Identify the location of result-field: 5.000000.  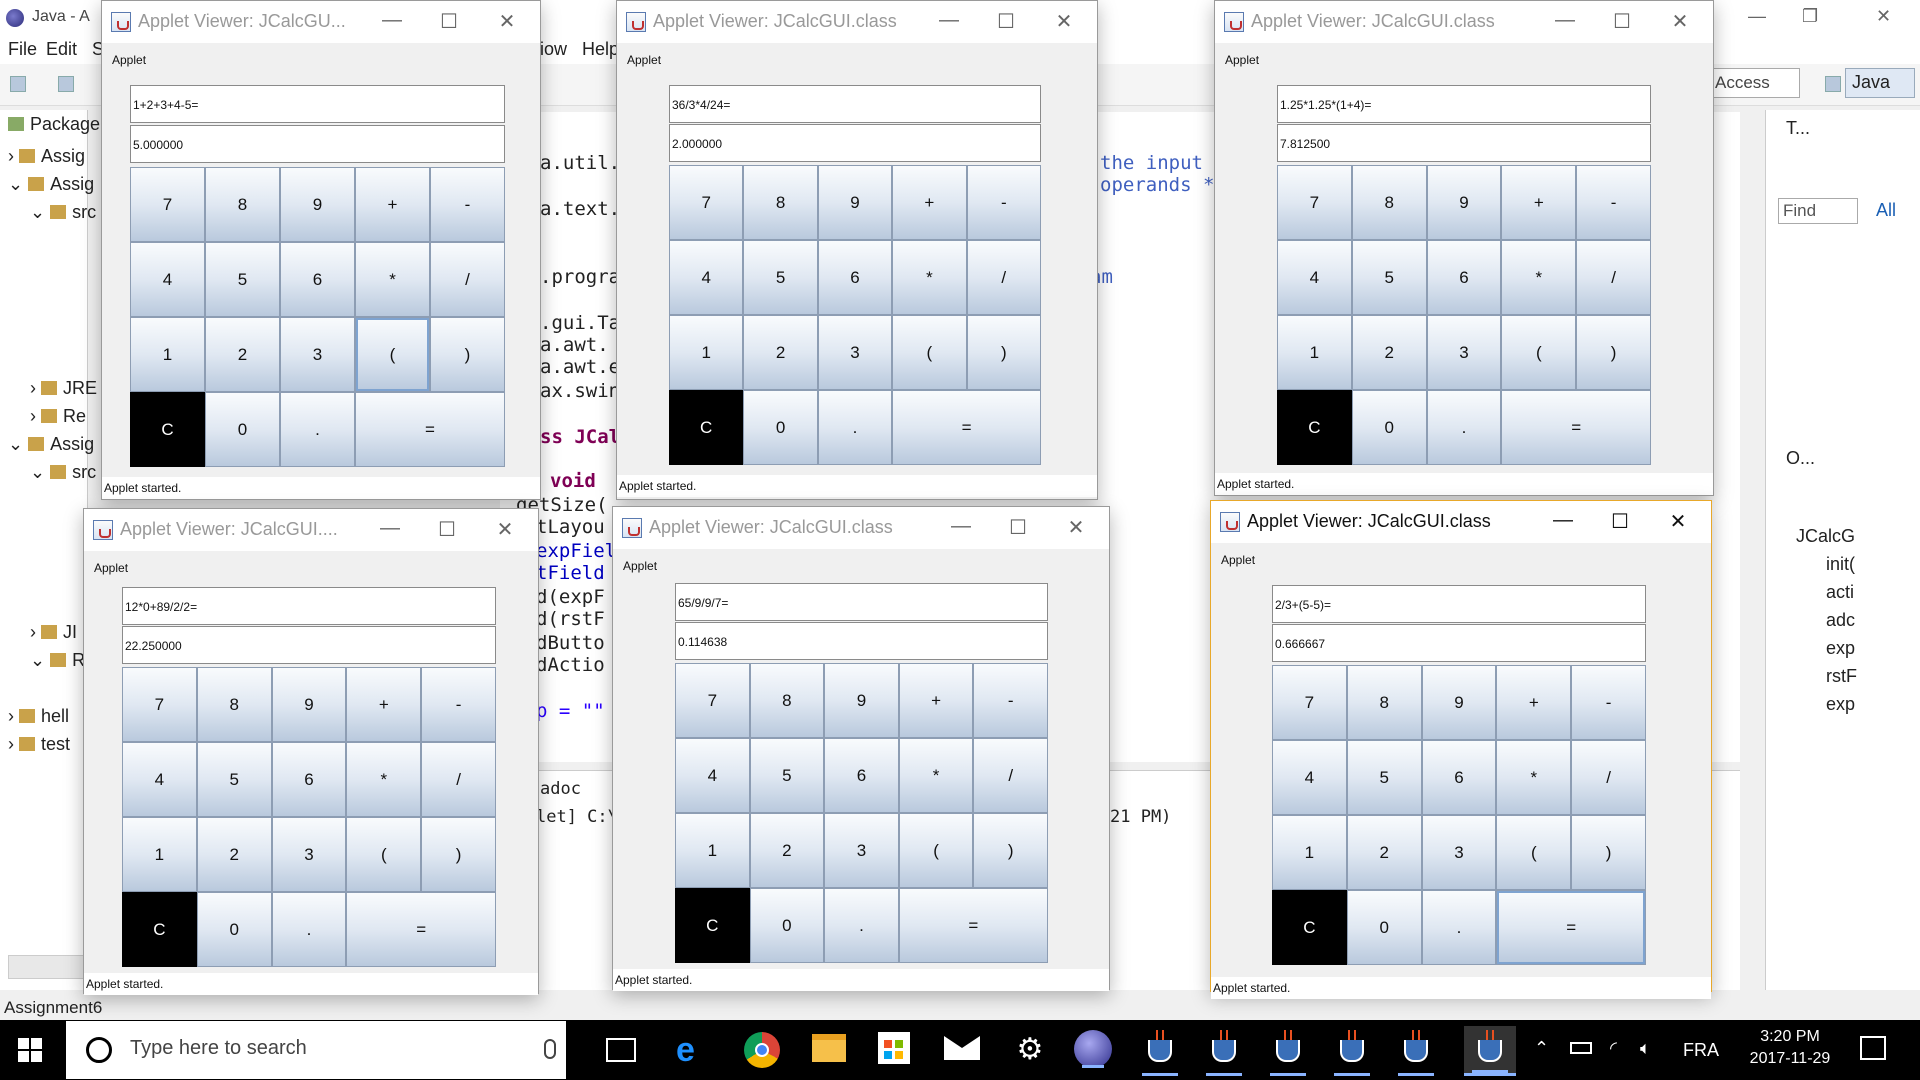
(317, 144).